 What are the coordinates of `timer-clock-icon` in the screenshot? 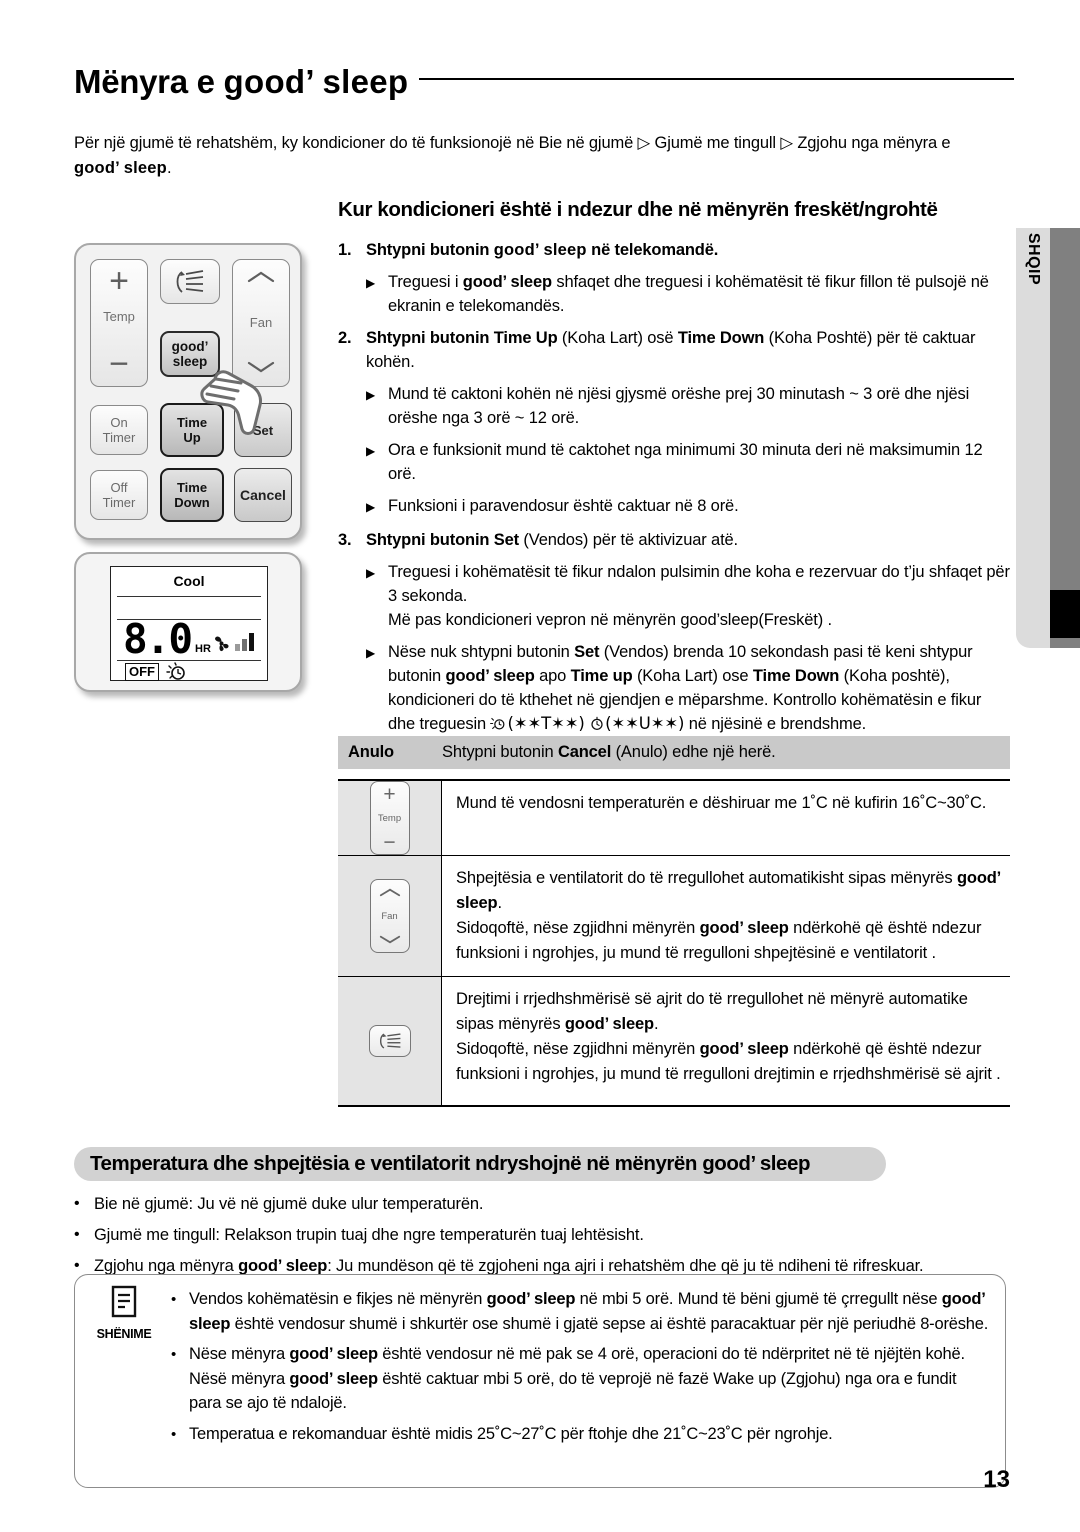 It's located at (597, 723).